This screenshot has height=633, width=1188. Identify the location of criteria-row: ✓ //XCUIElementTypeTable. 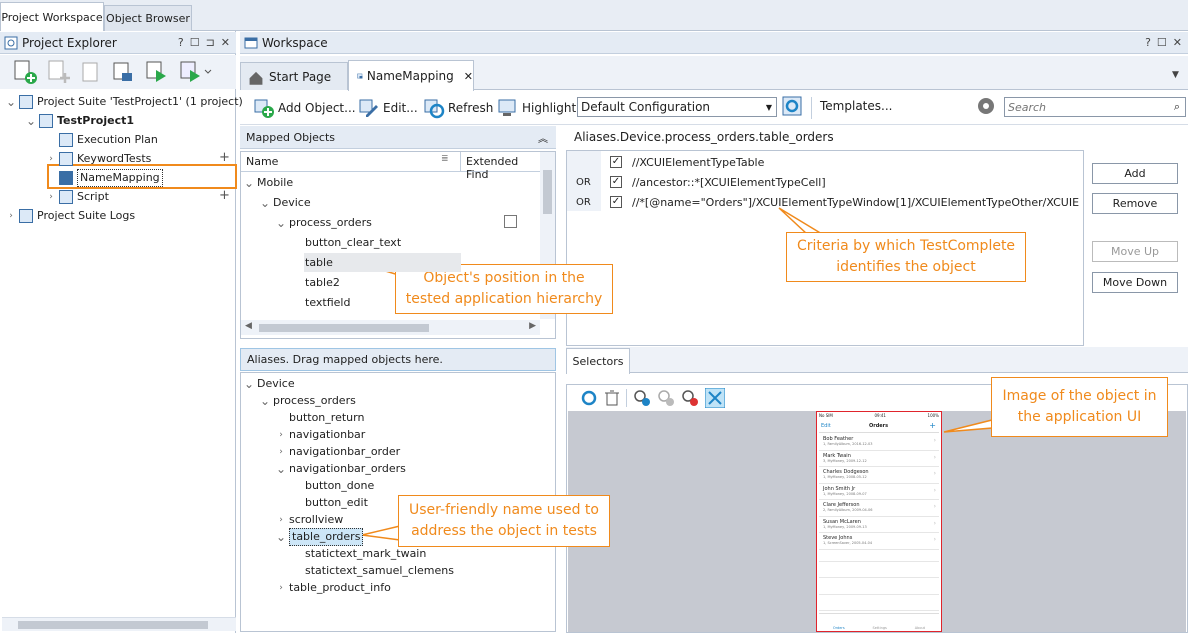
(666, 162).